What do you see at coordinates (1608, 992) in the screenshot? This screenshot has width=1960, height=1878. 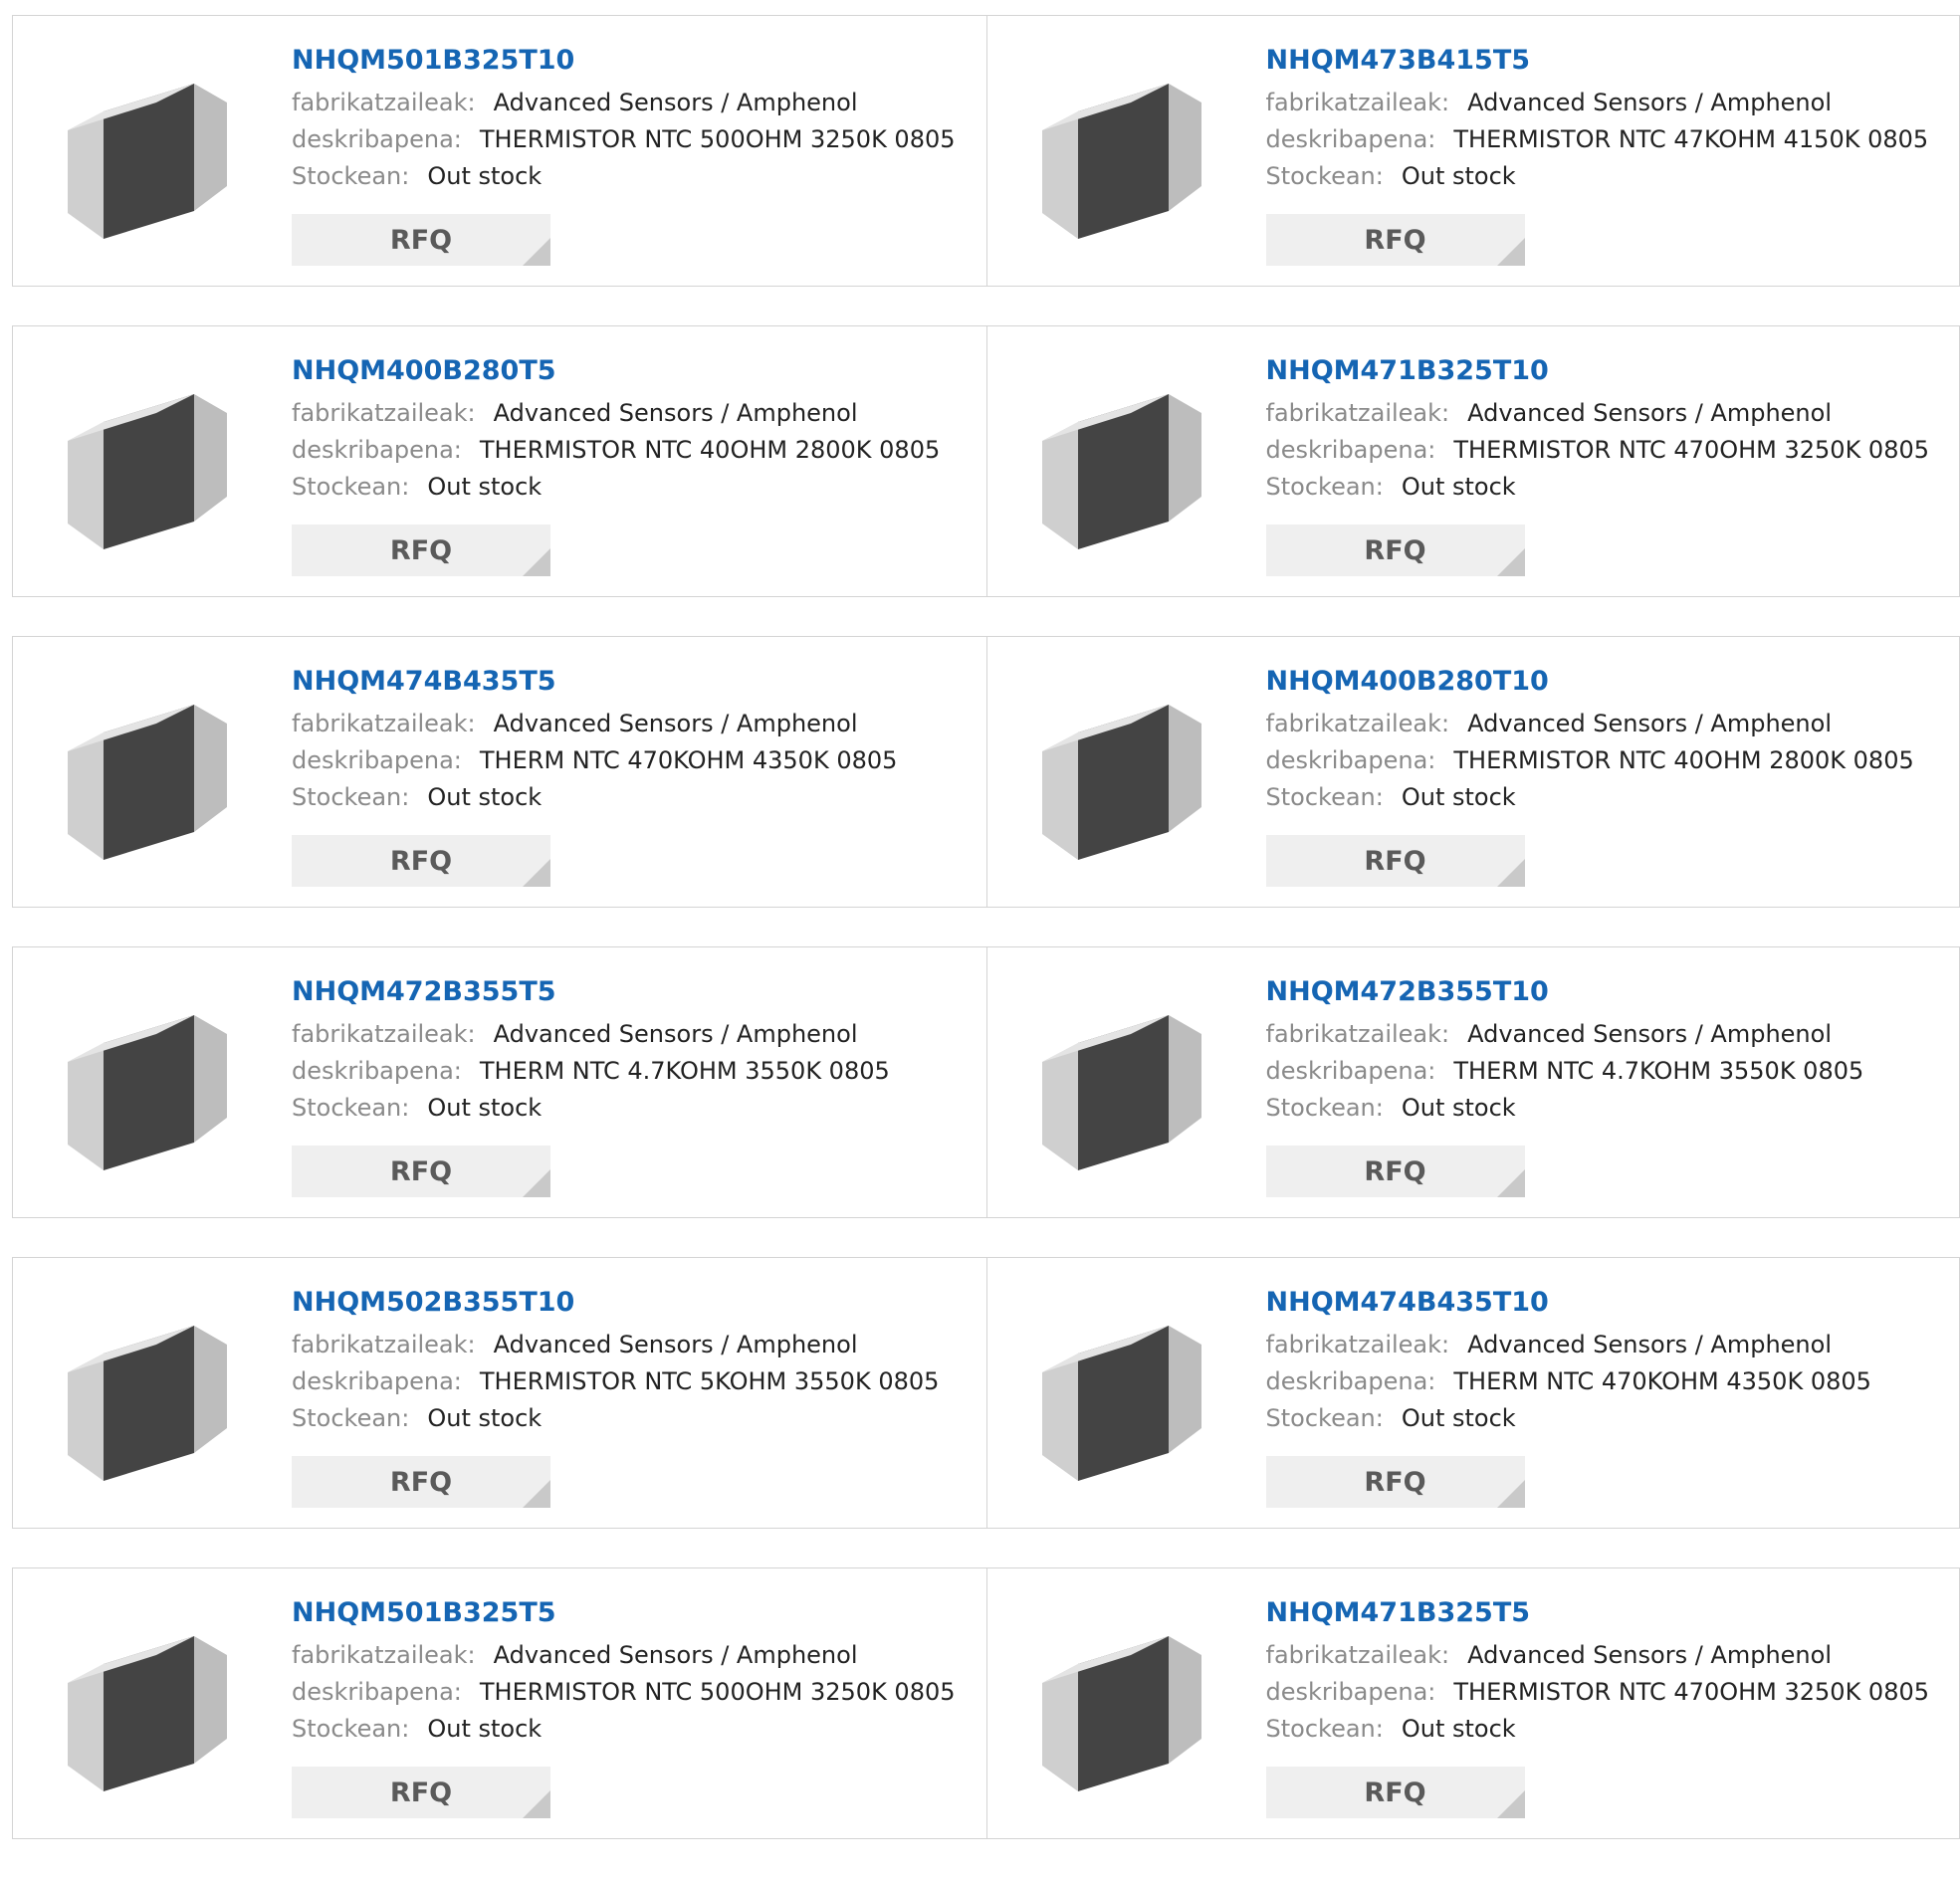 I see `part-number-link: NHQM472B355T10` at bounding box center [1608, 992].